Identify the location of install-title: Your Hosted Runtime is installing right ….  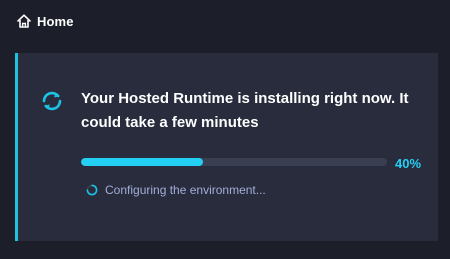
(245, 110).